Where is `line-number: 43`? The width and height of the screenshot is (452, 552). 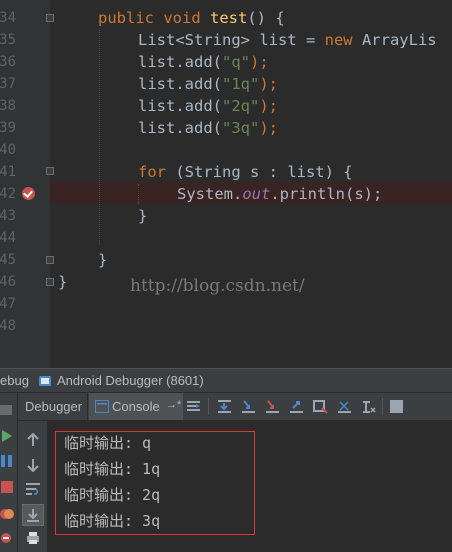
line-number: 43 is located at coordinates (8, 216).